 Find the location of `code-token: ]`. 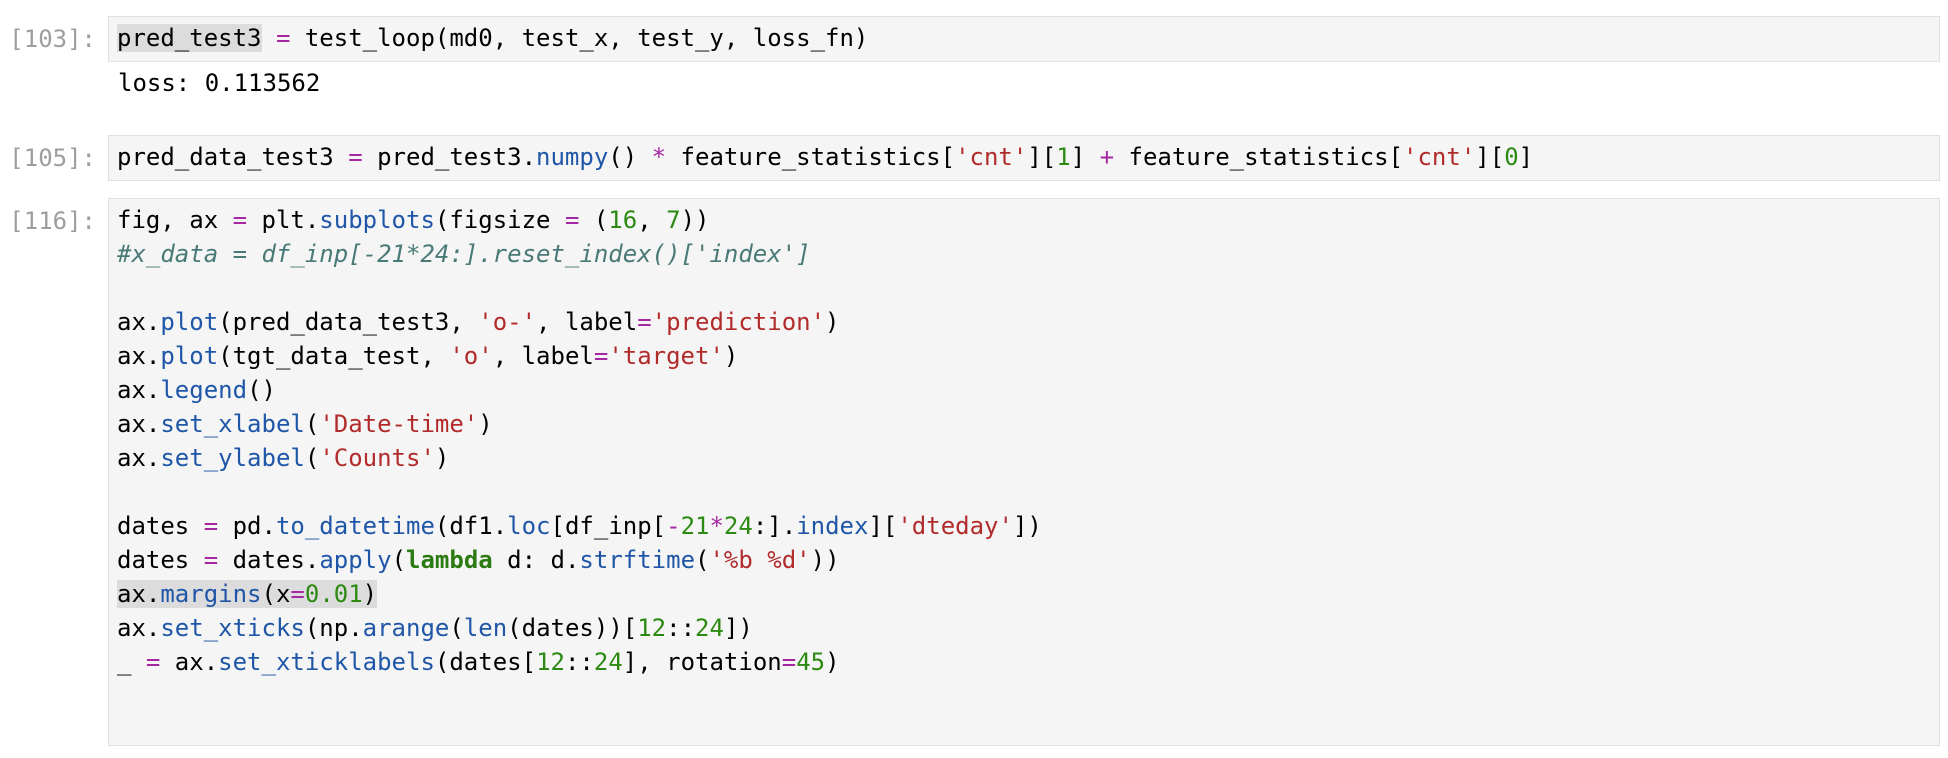

code-token: ] is located at coordinates (1526, 157).